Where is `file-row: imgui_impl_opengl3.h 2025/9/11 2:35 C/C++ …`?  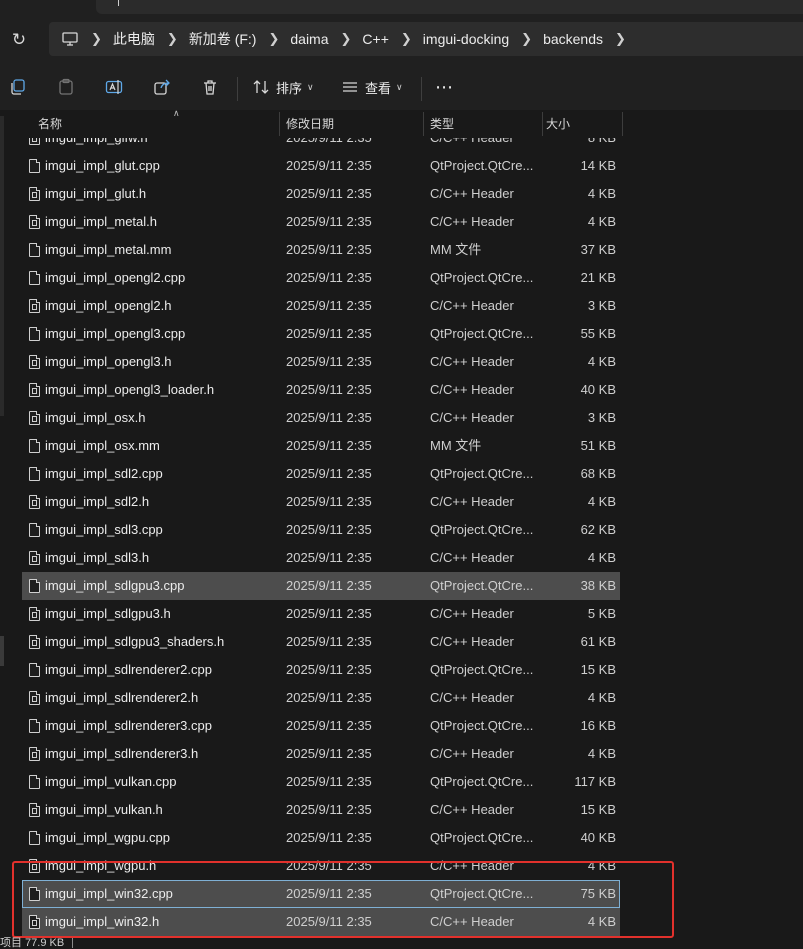 file-row: imgui_impl_opengl3.h 2025/9/11 2:35 C/C++ … is located at coordinates (321, 362).